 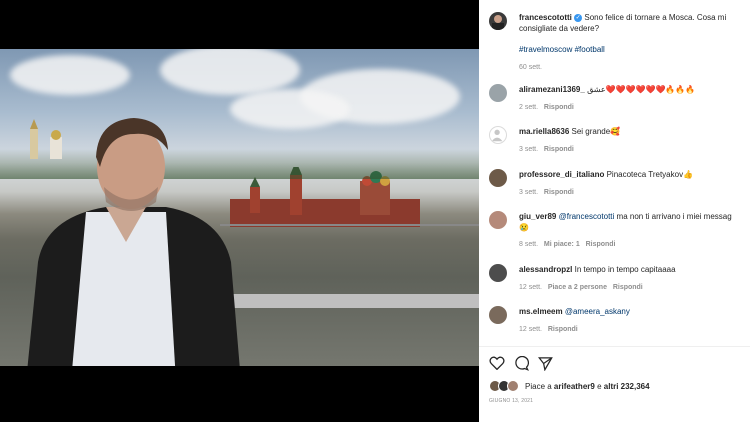 What do you see at coordinates (597, 311) in the screenshot?
I see `comment-mention: @ameera_askany` at bounding box center [597, 311].